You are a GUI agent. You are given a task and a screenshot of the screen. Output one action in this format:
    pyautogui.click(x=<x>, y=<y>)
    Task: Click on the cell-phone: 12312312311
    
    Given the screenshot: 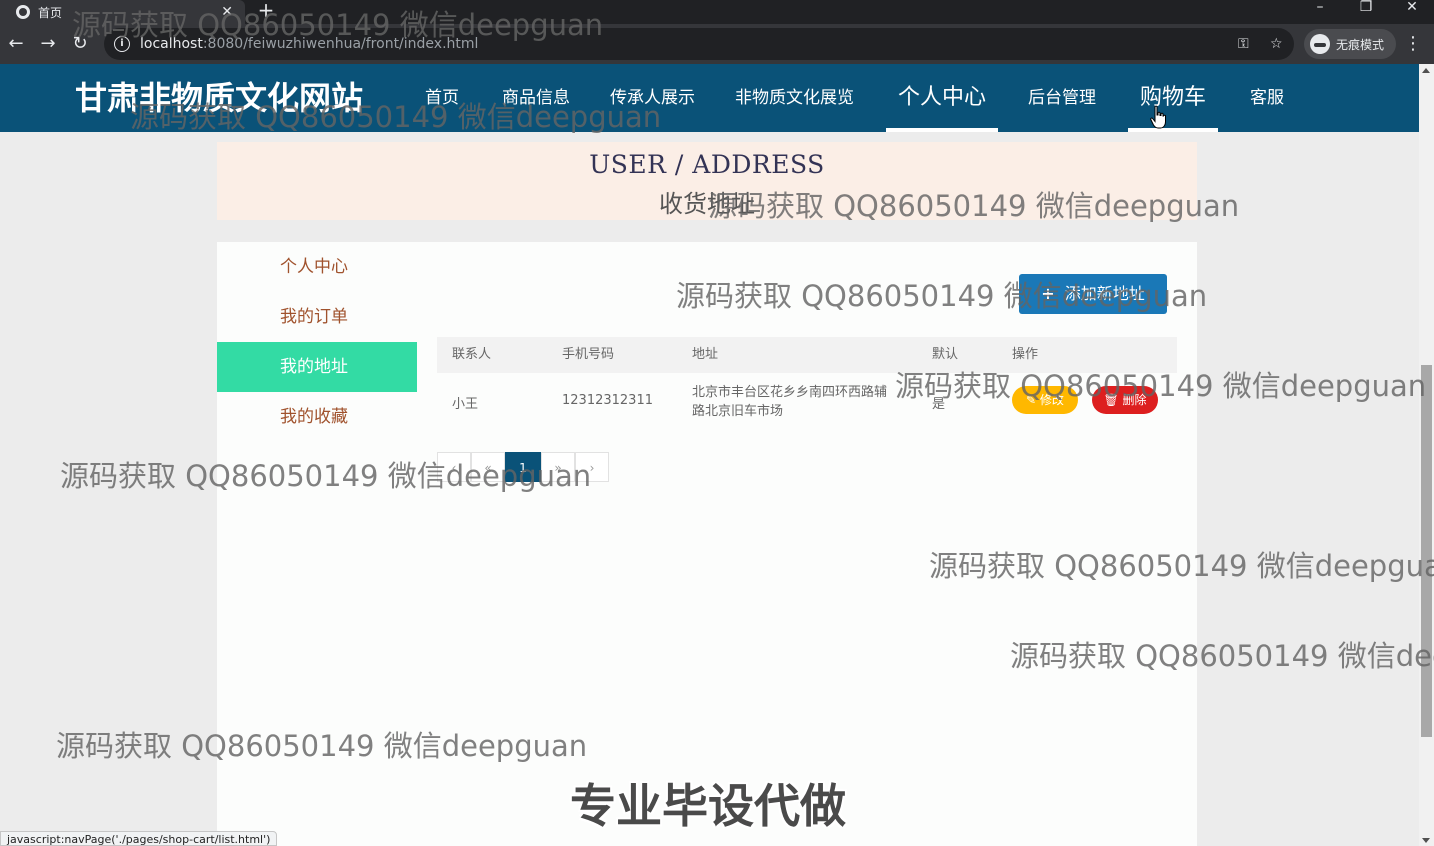 What is the action you would take?
    pyautogui.click(x=607, y=400)
    